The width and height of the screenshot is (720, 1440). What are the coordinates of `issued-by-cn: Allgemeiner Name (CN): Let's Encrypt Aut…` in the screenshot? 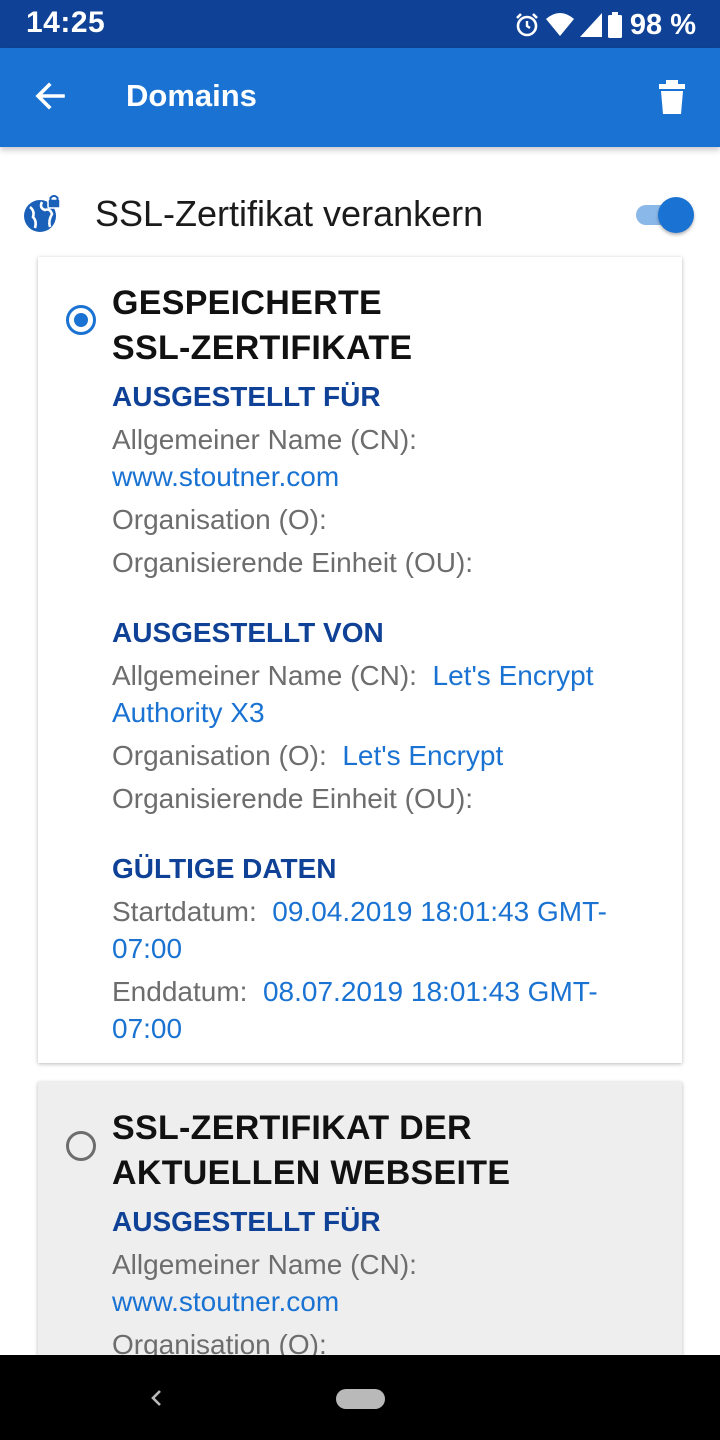 It's located at (387, 694).